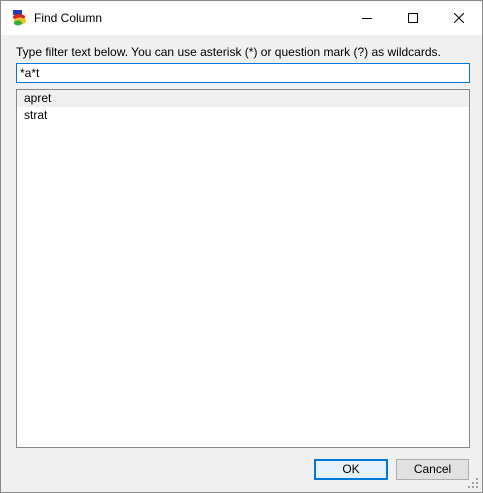  I want to click on maximize-button, so click(413, 18).